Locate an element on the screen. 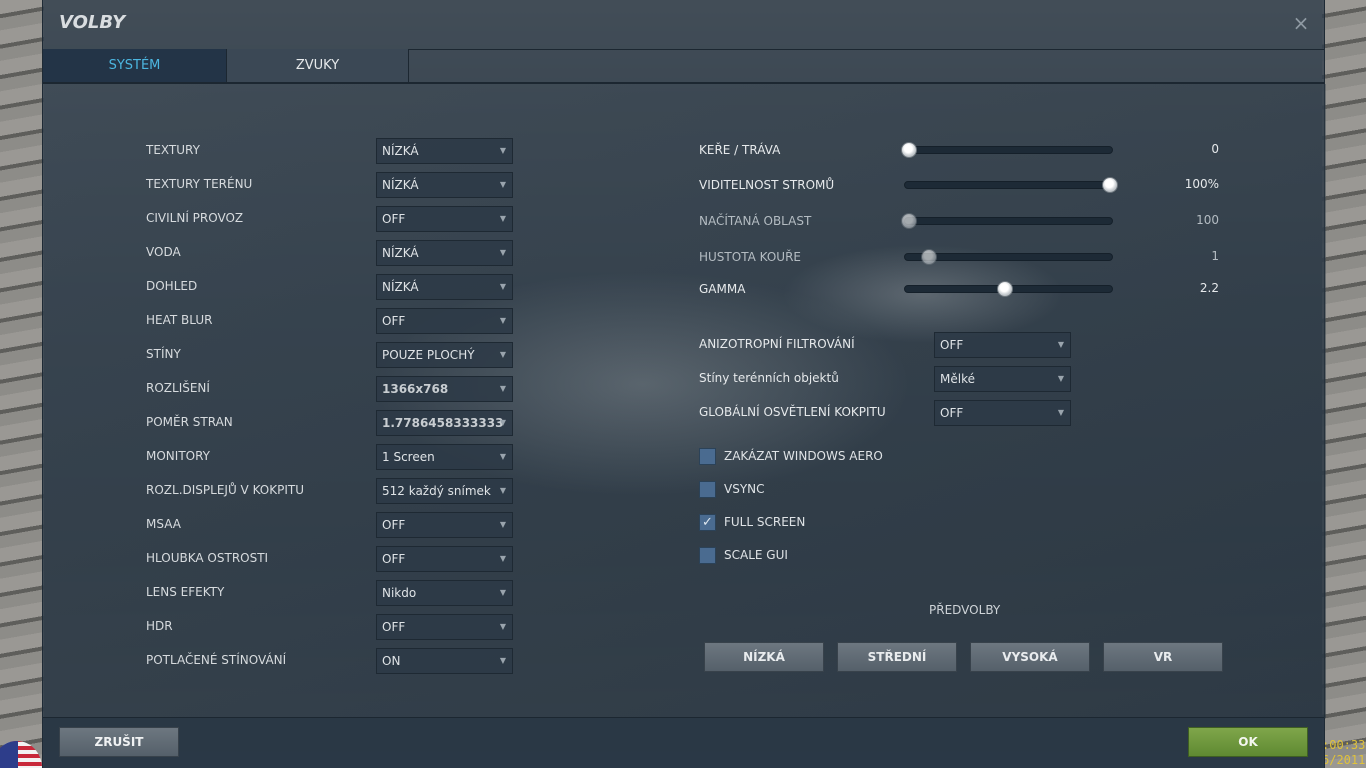  preset-button: VYSOKÁ is located at coordinates (1030, 657).